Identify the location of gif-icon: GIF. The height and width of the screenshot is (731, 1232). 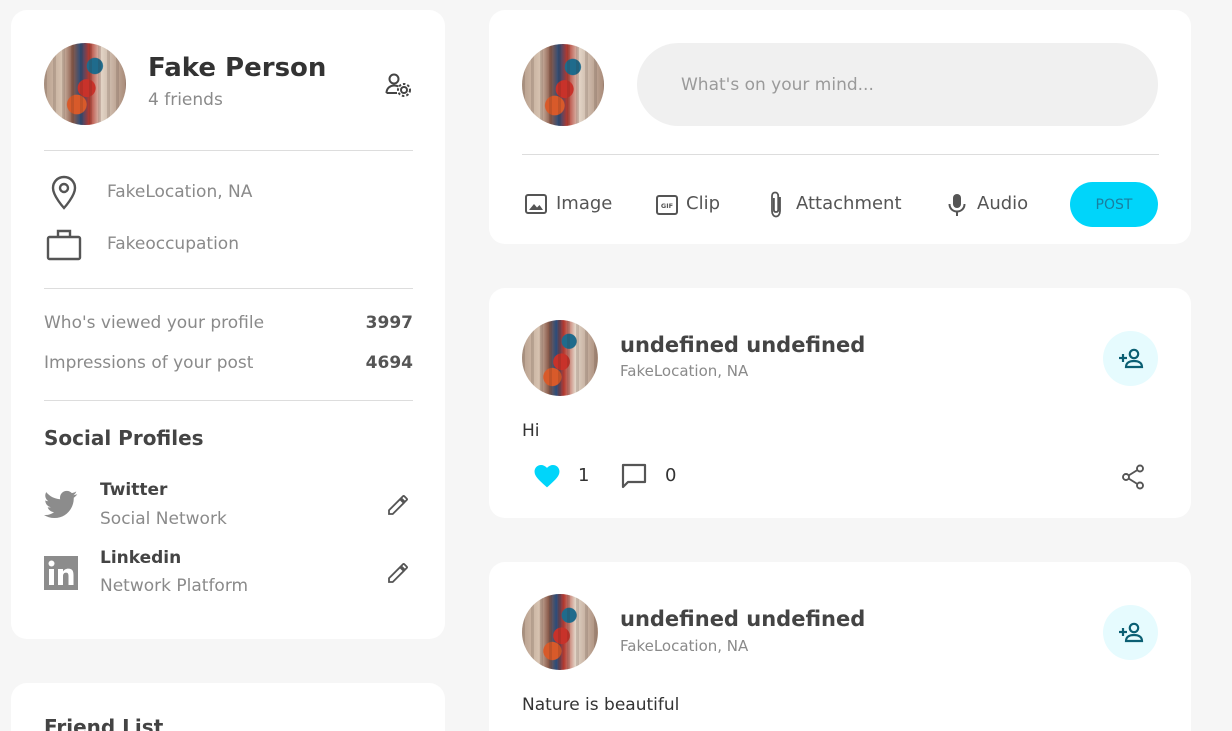
(667, 205).